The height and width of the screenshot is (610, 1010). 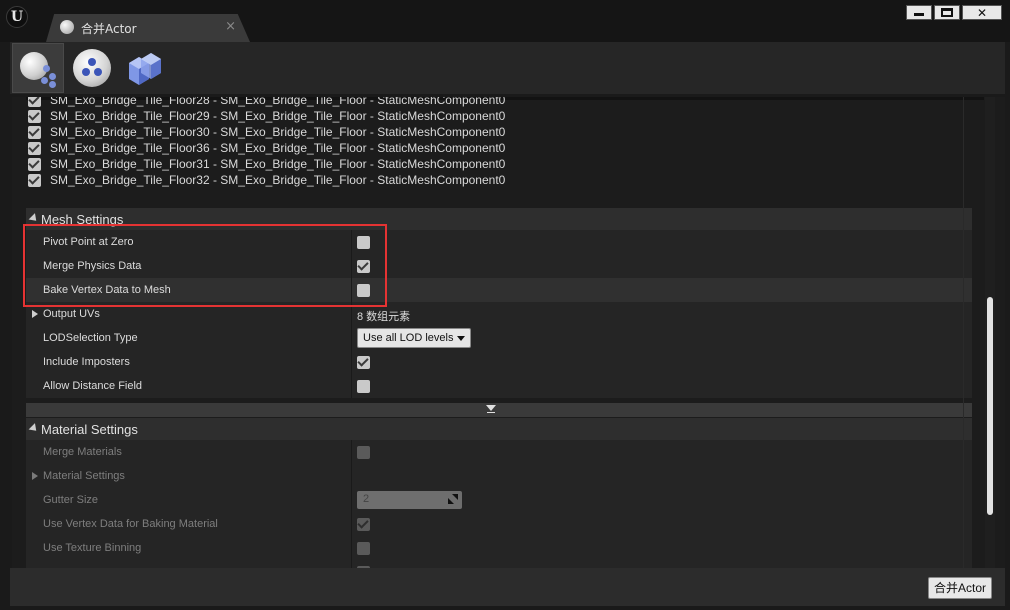 What do you see at coordinates (499, 548) in the screenshot?
I see `use-texture-binning-row: Use Texture Binning` at bounding box center [499, 548].